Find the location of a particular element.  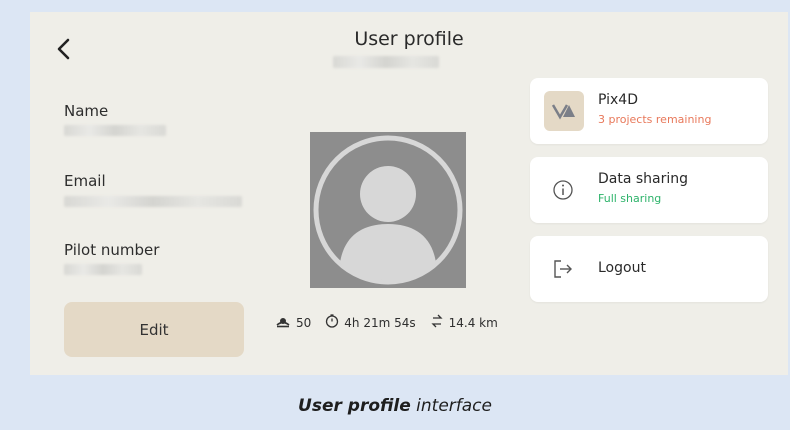

data-sharing-title: Data sharing is located at coordinates (643, 179).